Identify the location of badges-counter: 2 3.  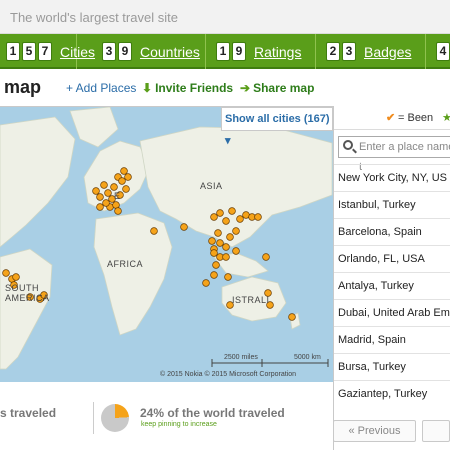
(342, 51).